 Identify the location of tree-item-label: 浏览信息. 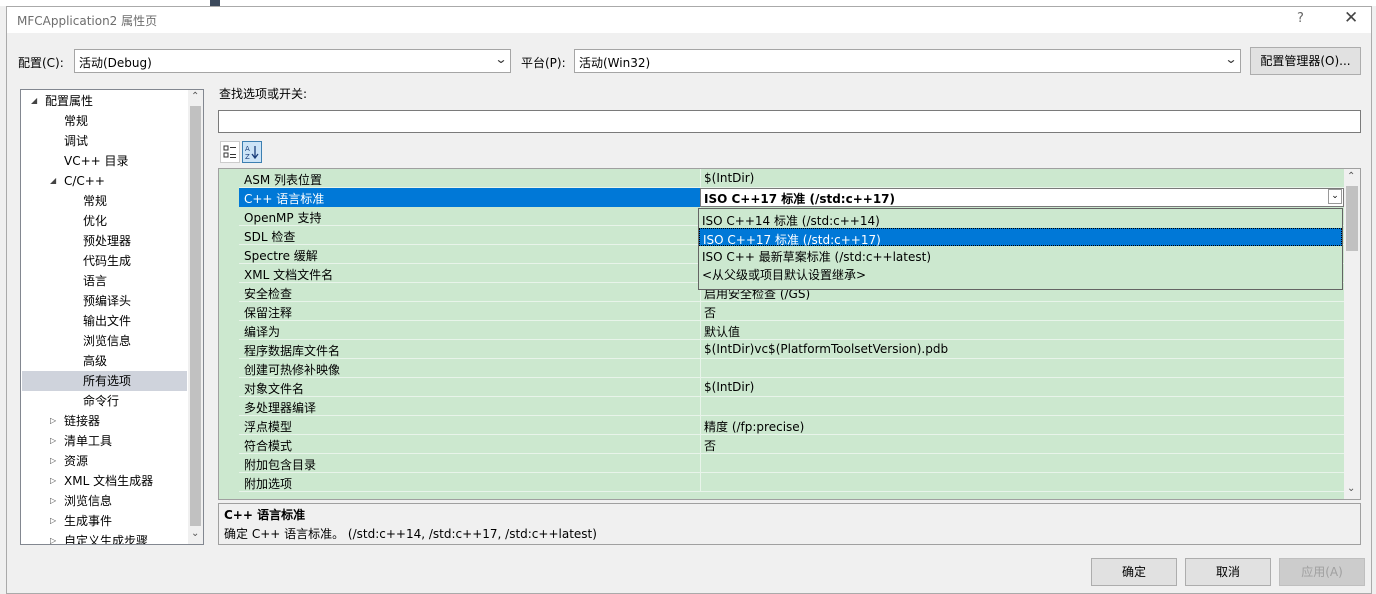
(107, 341).